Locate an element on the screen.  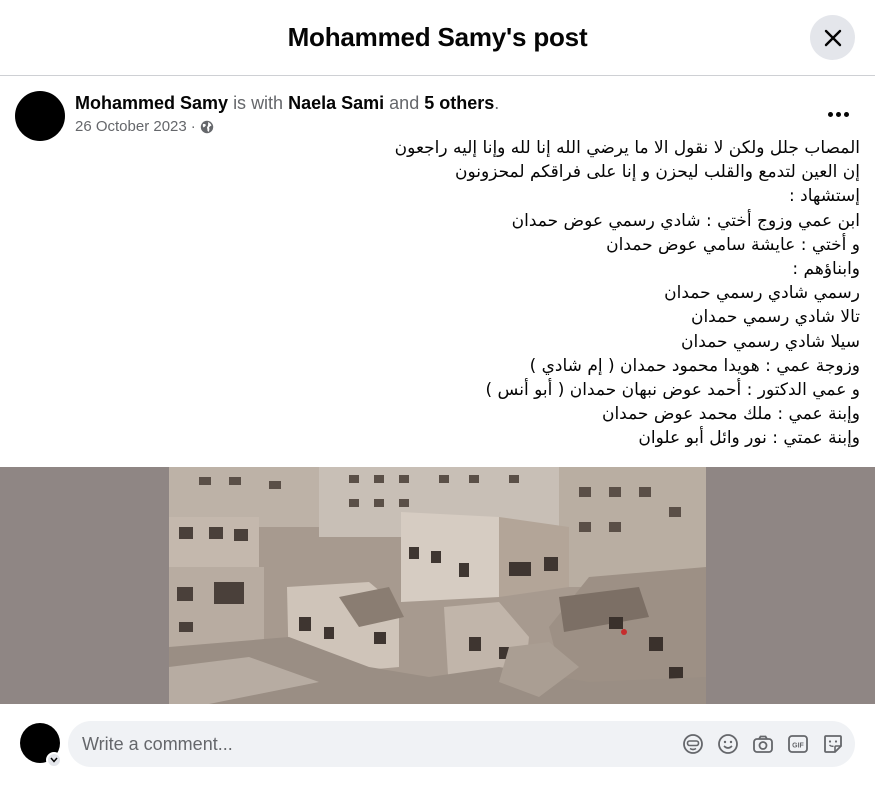
camera-icon is located at coordinates (763, 744).